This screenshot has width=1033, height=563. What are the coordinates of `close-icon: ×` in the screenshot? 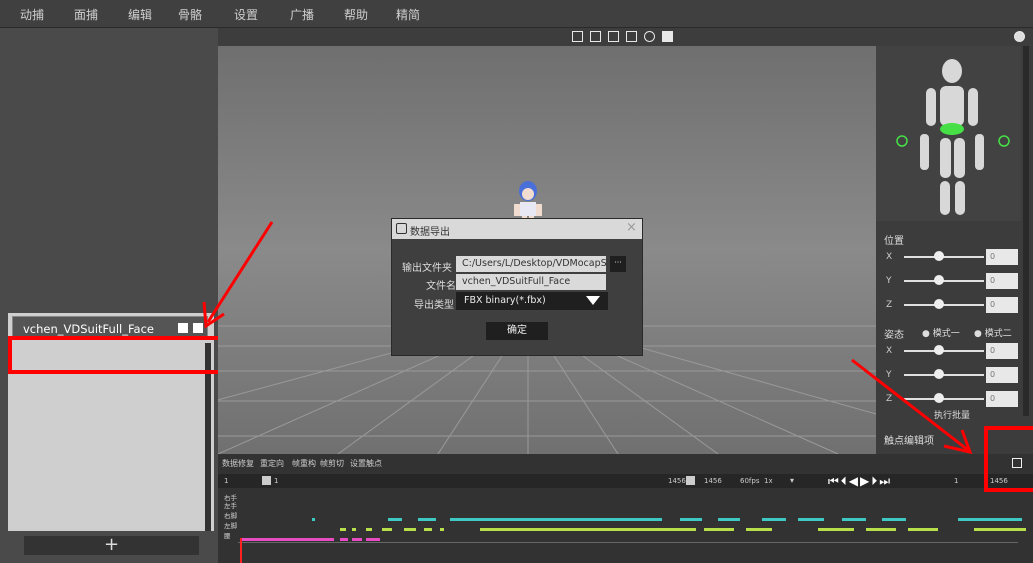 It's located at (631, 227).